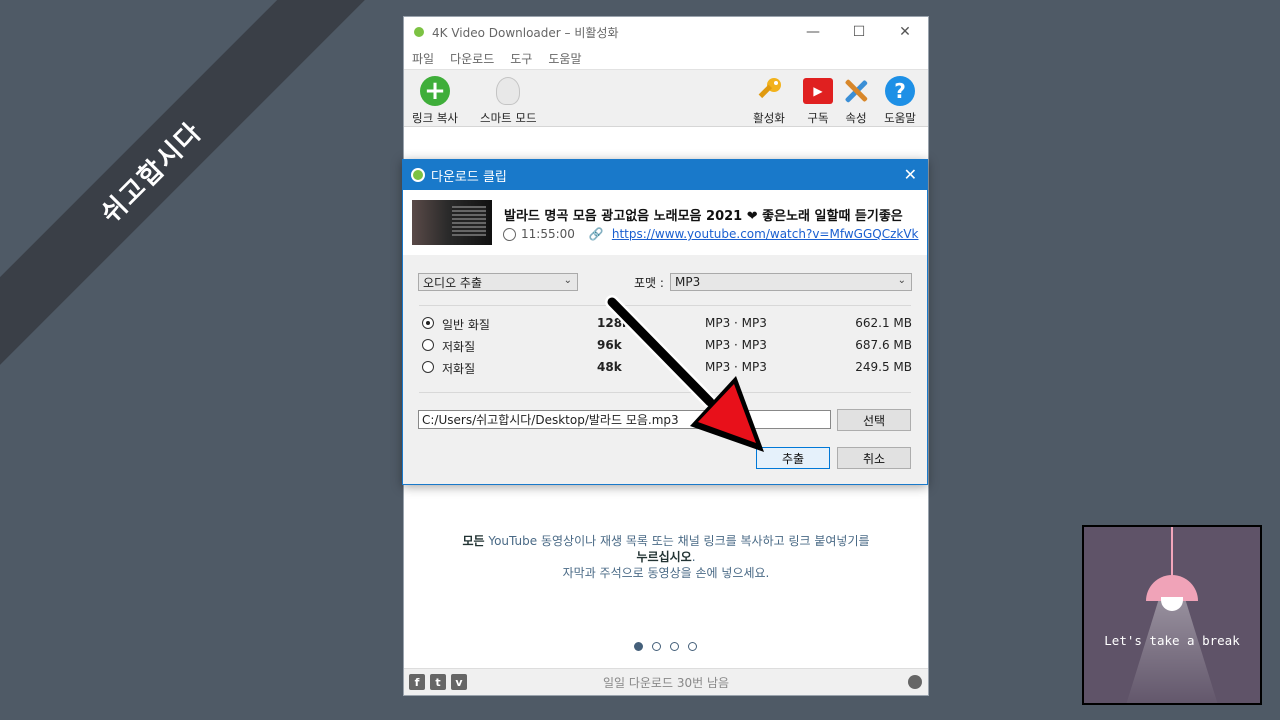 This screenshot has width=1280, height=720. Describe the element at coordinates (1172, 640) in the screenshot. I see `break-text: Let's take a break` at that location.